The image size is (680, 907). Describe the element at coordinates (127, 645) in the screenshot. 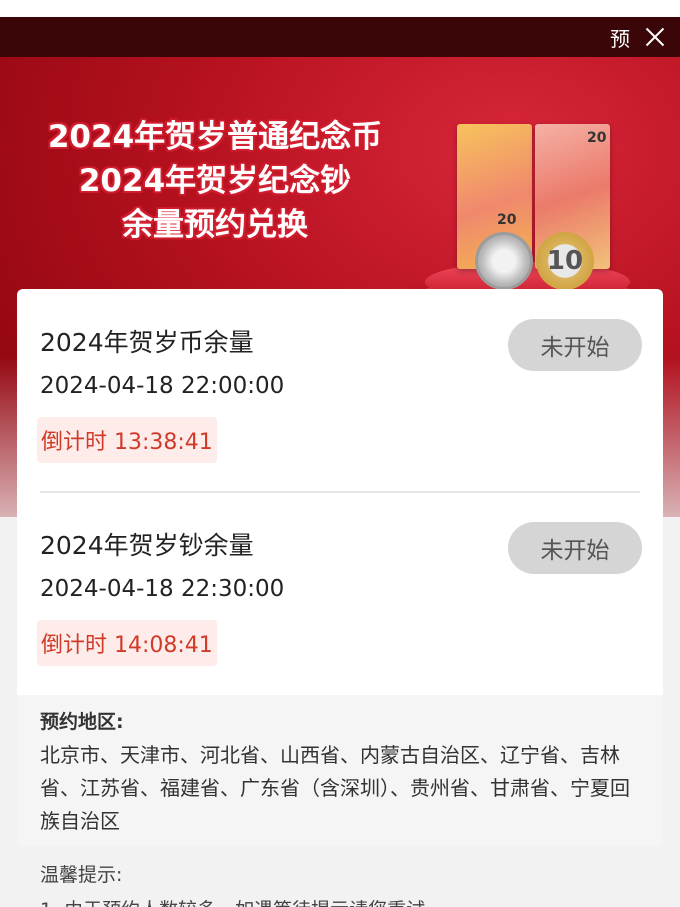

I see `countdown-text: 倒计时 14:08:41` at that location.